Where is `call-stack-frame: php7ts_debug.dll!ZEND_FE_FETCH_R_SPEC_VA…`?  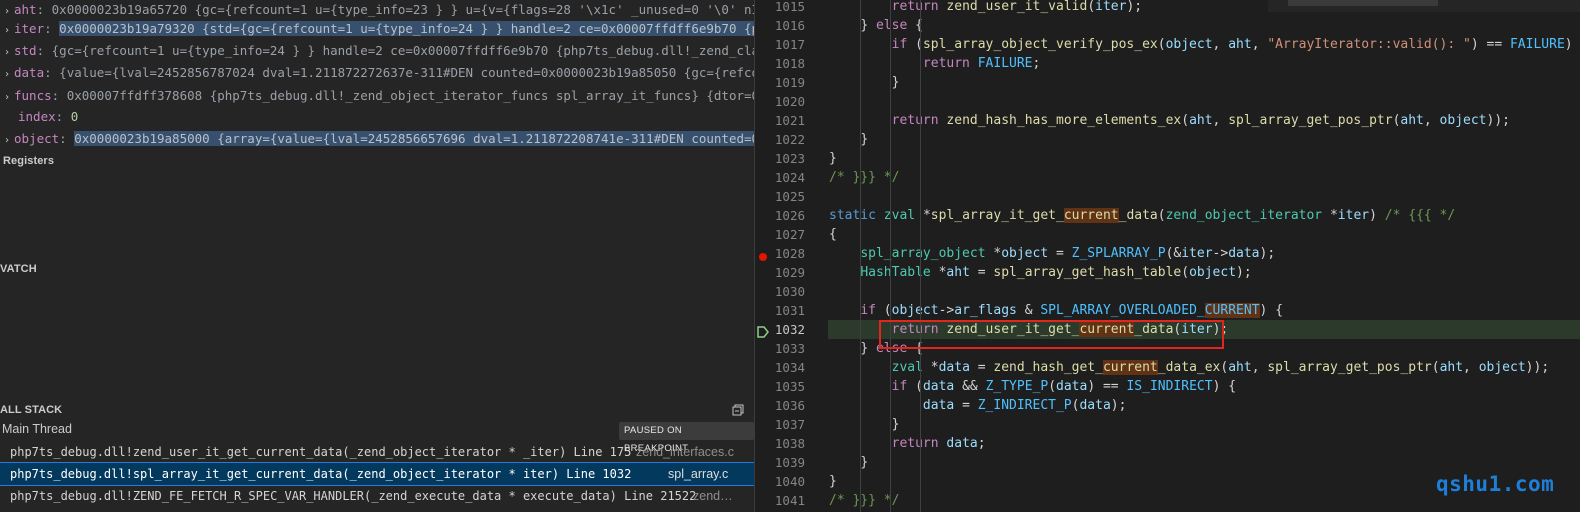 call-stack-frame: php7ts_debug.dll!ZEND_FE_FETCH_R_SPEC_VA… is located at coordinates (377, 496).